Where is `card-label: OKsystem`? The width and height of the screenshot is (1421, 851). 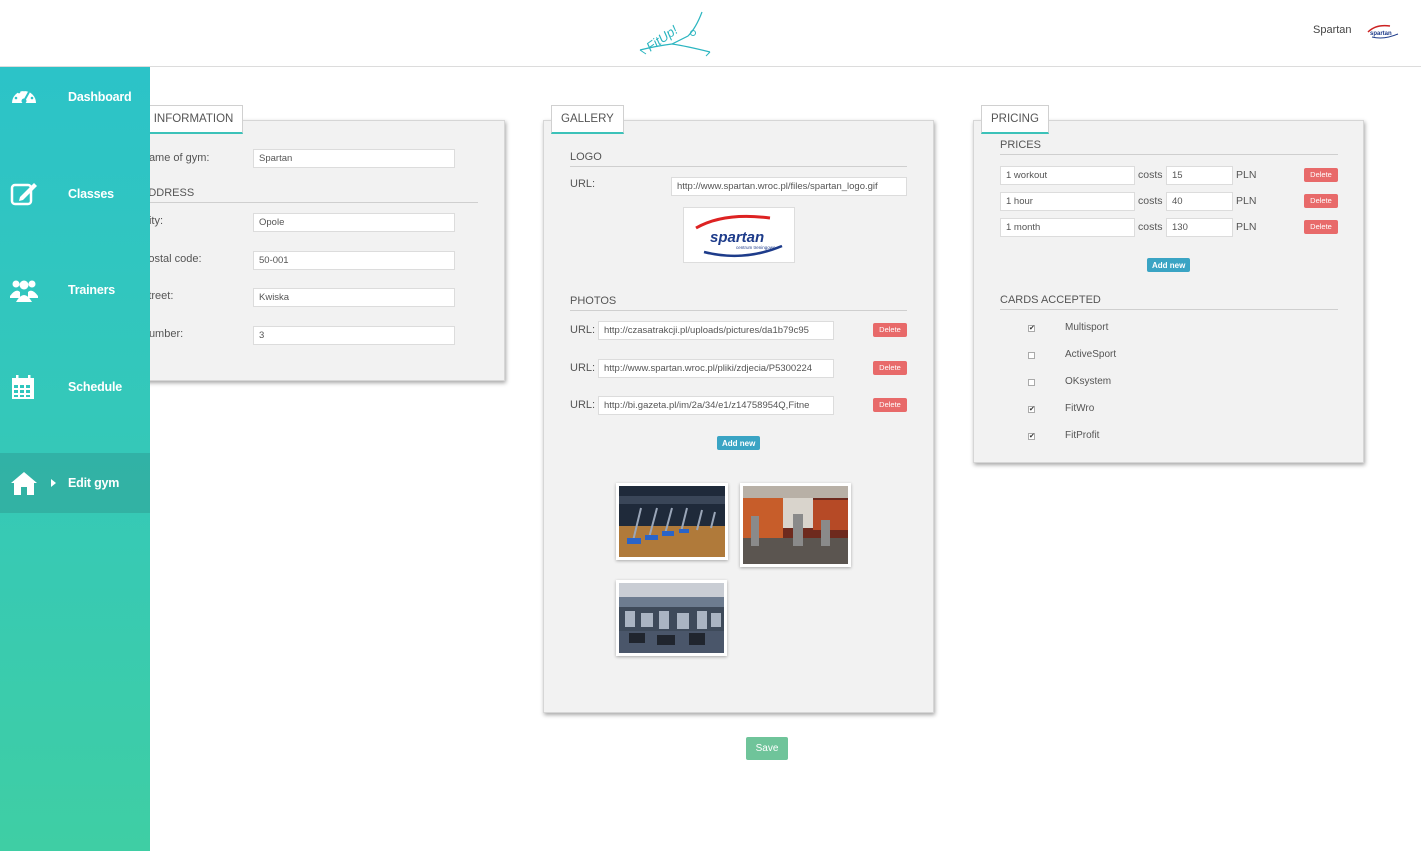
card-label: OKsystem is located at coordinates (1088, 381).